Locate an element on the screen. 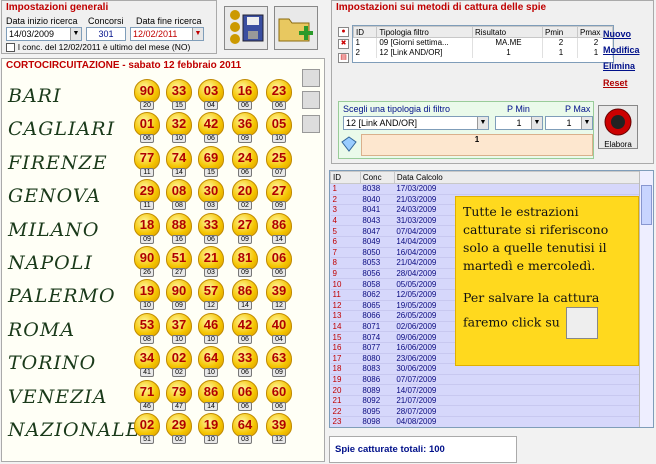  last-of-month-checkbox is located at coordinates (10, 47).